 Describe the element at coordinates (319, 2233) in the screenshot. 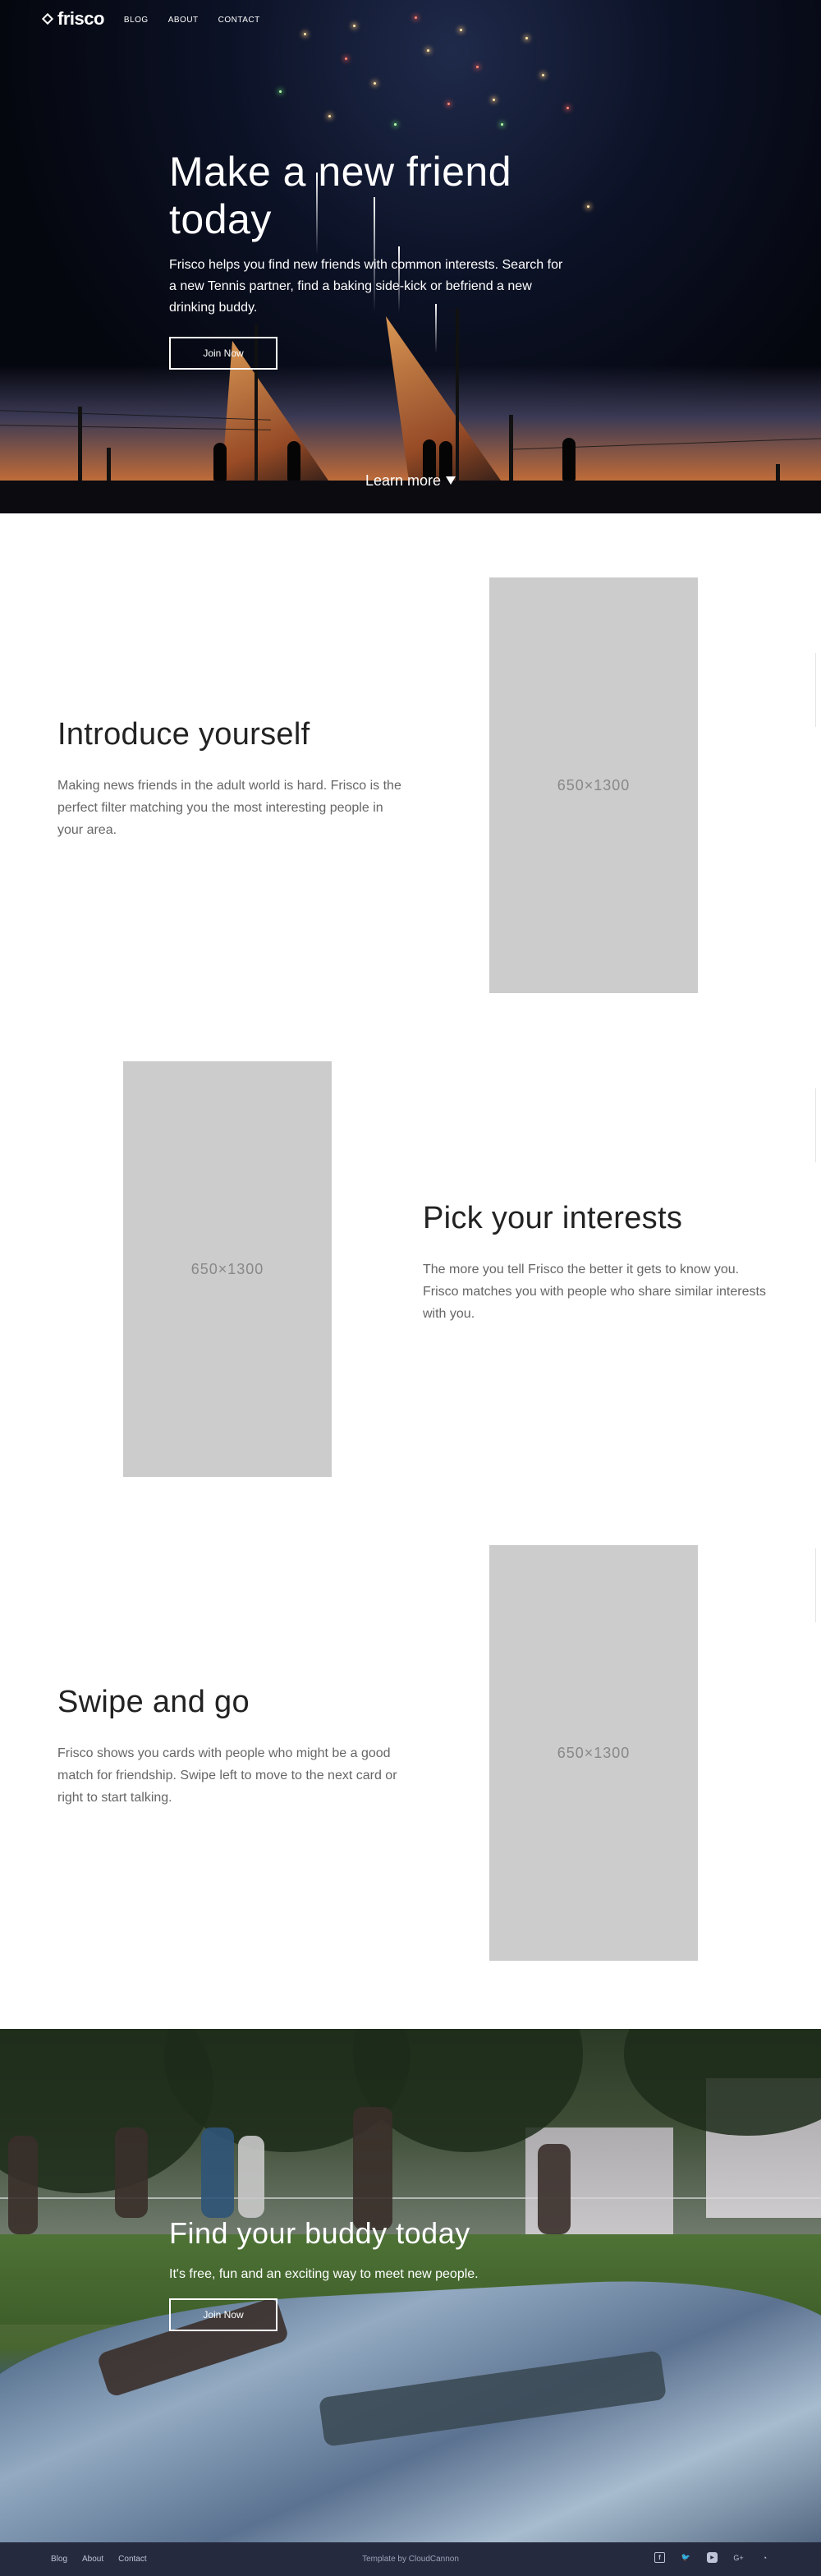

I see `cta-title: Find your buddy today` at that location.